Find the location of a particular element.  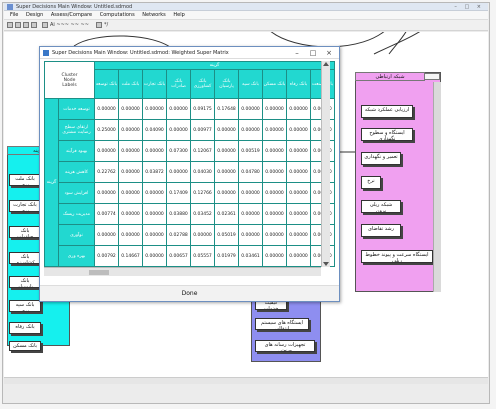

print-icon is located at coordinates (34, 25).